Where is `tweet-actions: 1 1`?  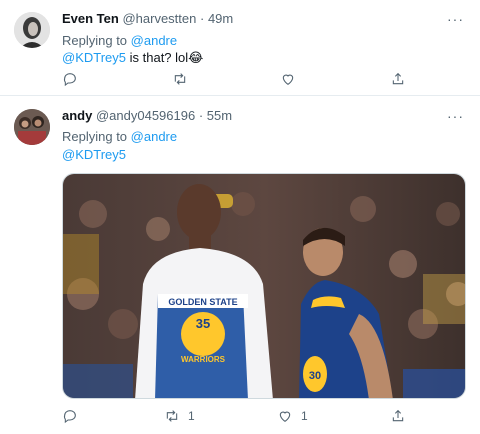 tweet-actions: 1 1 is located at coordinates (262, 417).